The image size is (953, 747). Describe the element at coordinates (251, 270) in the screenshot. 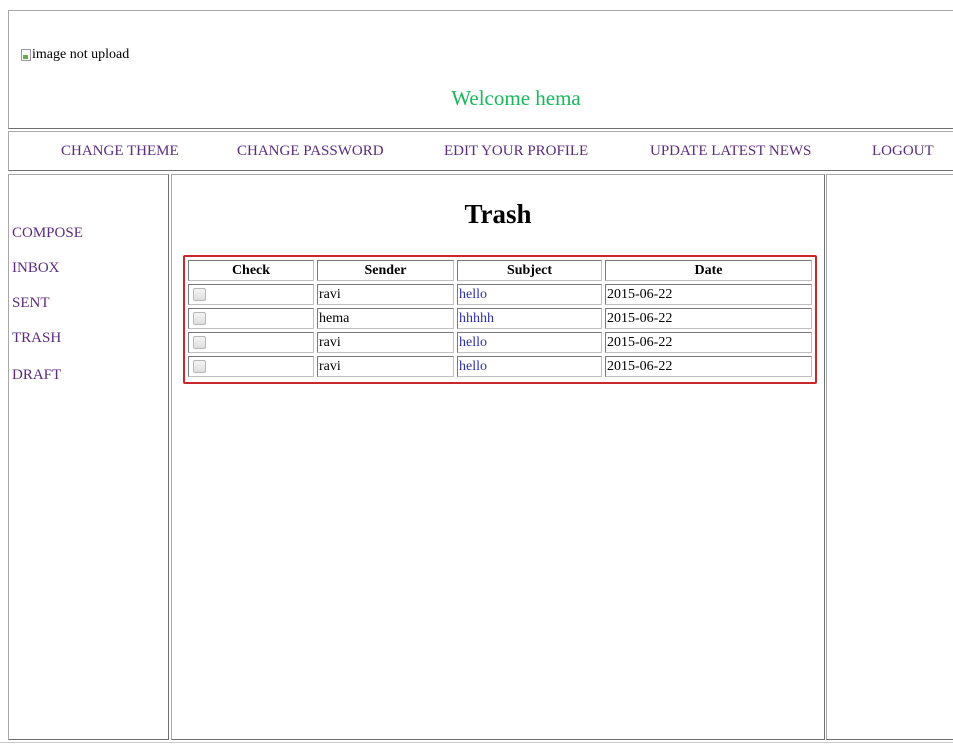

I see `column-header-check: Check` at that location.